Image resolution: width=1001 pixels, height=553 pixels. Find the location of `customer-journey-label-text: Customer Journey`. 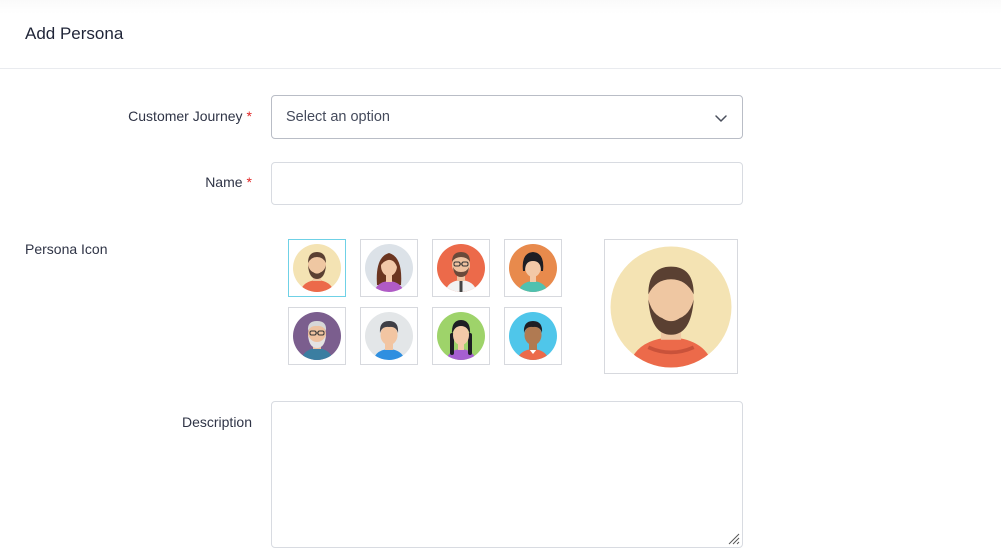

customer-journey-label-text: Customer Journey is located at coordinates (185, 116).